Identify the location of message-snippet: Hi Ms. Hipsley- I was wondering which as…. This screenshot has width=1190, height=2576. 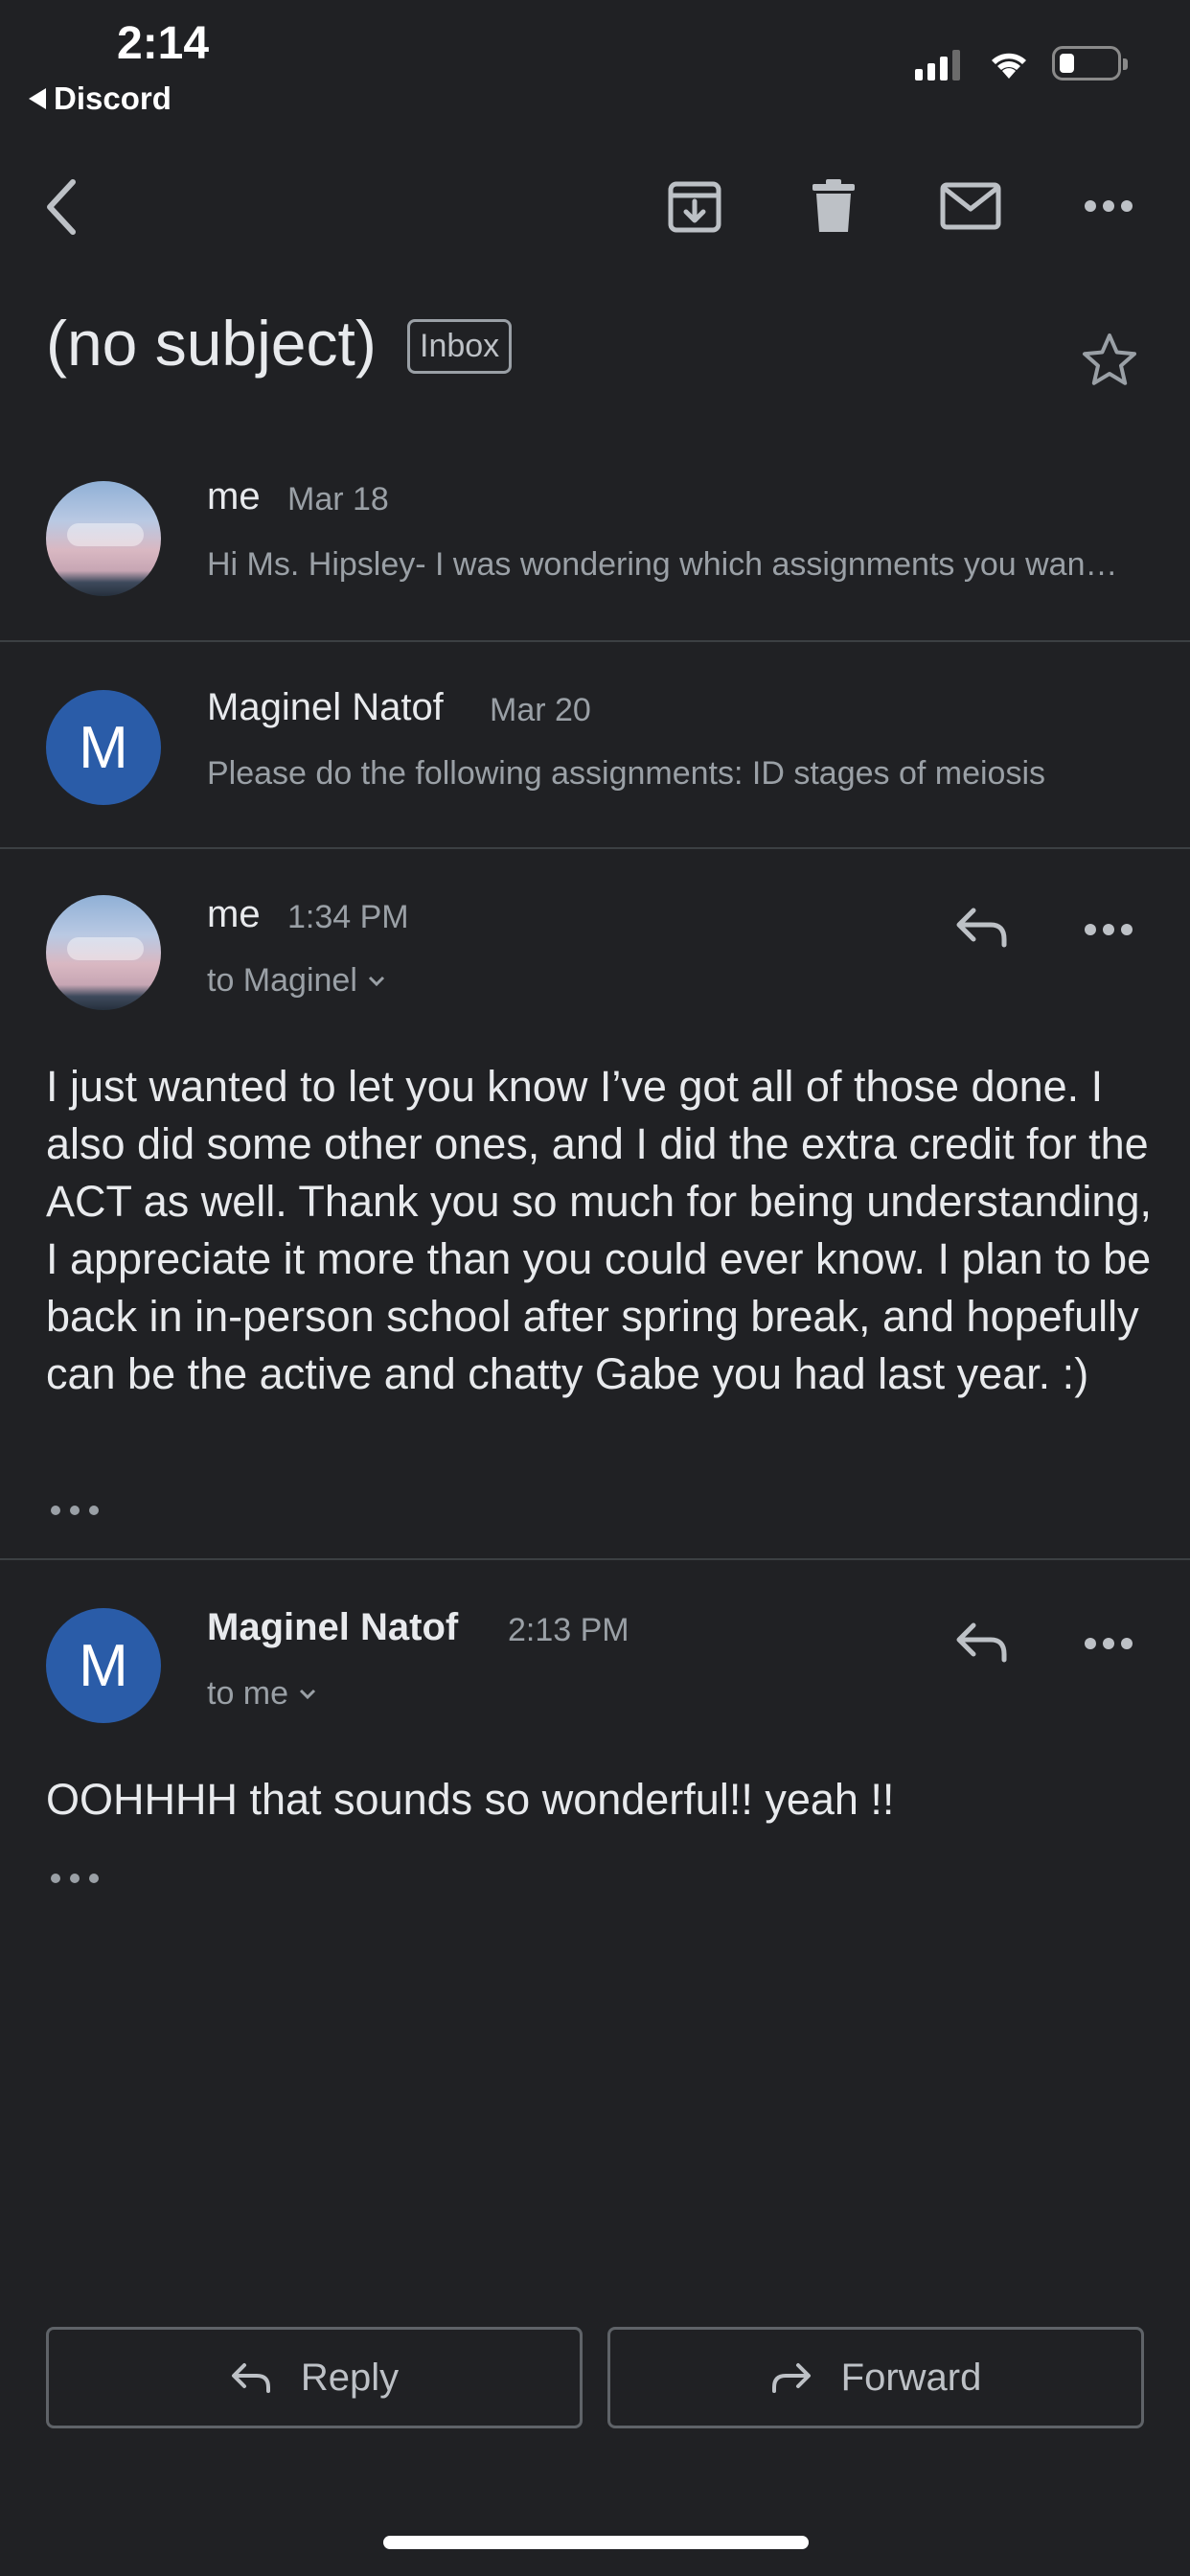
(665, 564).